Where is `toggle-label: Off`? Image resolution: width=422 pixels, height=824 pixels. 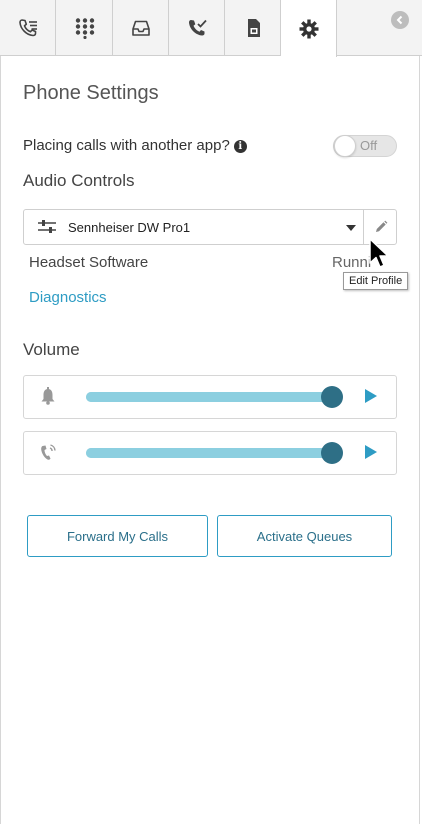 toggle-label: Off is located at coordinates (369, 145).